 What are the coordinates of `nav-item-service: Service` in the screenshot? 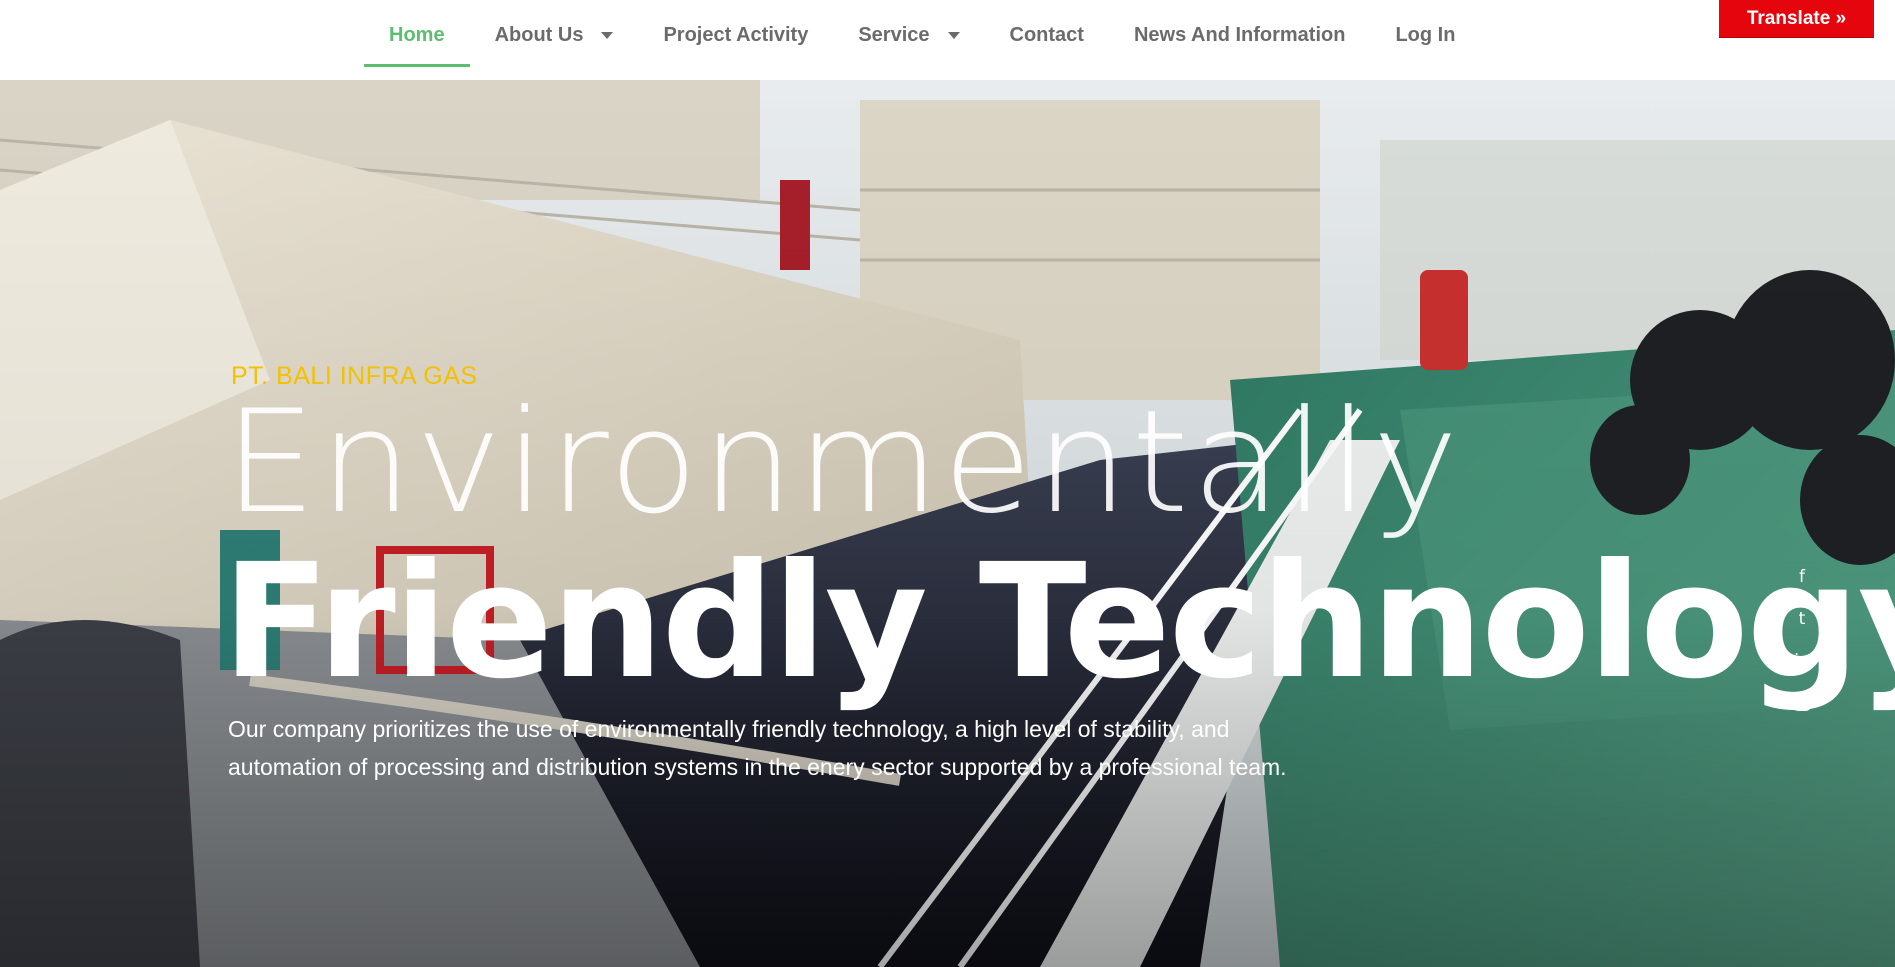 It's located at (908, 35).